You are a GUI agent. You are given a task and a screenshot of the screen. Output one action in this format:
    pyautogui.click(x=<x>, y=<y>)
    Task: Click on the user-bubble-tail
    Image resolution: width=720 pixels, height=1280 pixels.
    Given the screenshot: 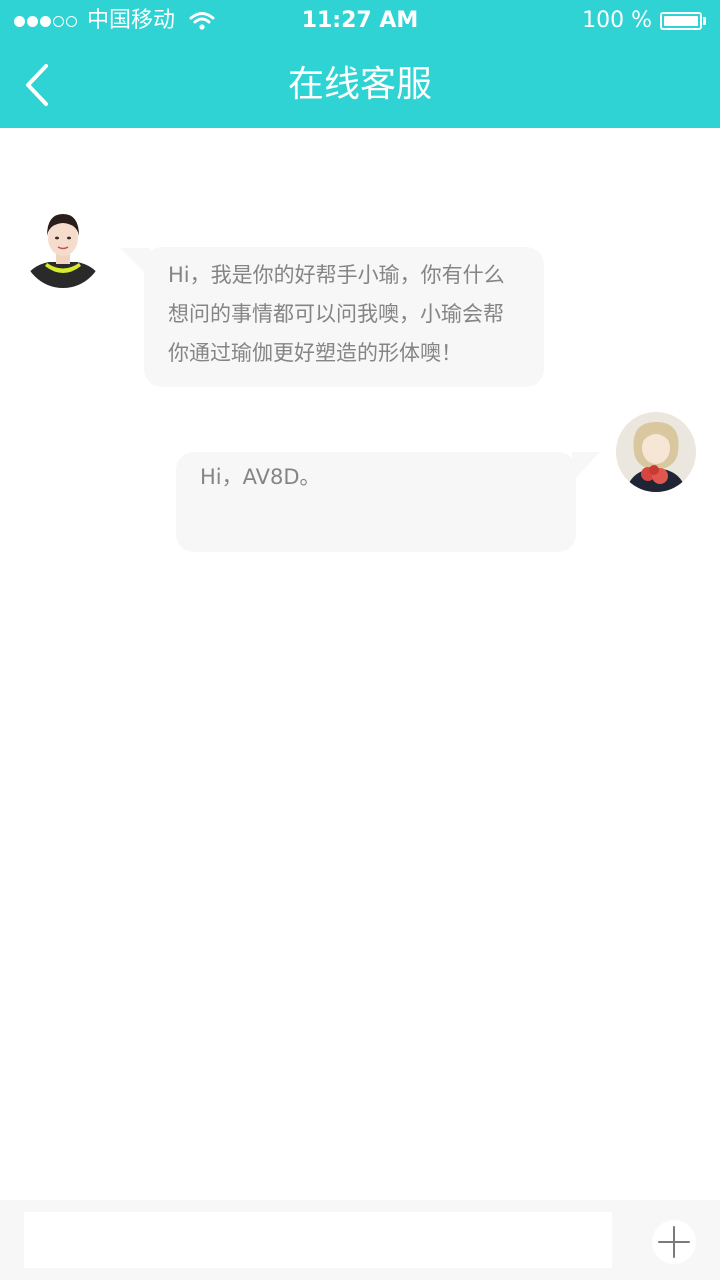 What is the action you would take?
    pyautogui.click(x=586, y=467)
    